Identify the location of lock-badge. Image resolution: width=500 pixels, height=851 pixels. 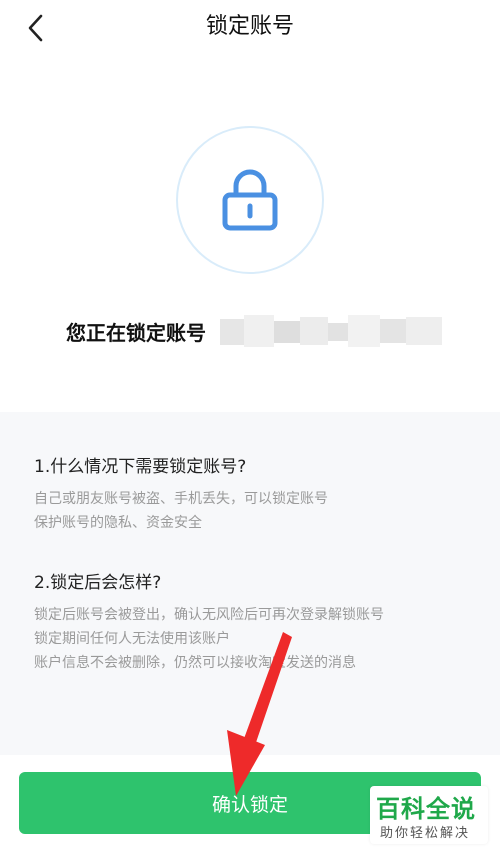
(250, 200).